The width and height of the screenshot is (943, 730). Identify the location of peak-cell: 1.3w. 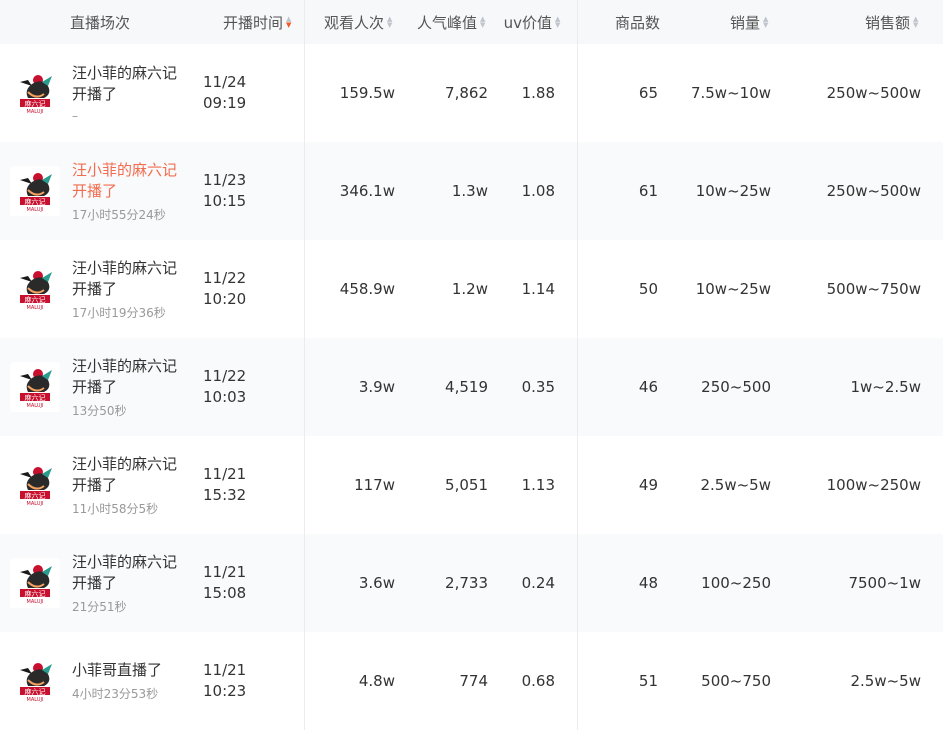
(441, 191).